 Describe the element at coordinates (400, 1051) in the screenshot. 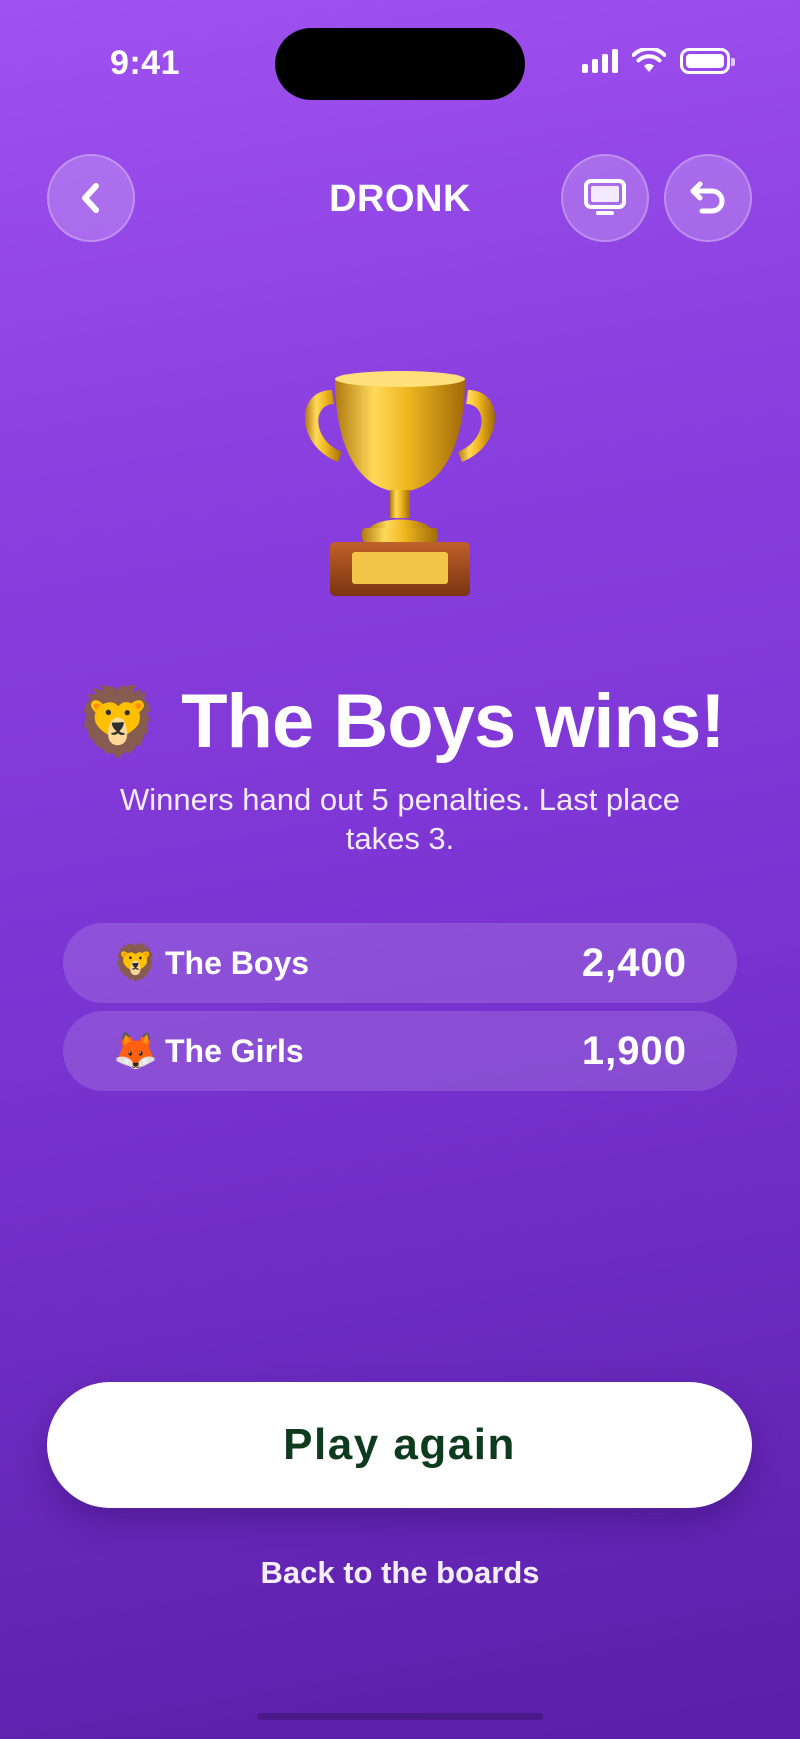

I see `score-row: 🦊 The Girls 1,900` at that location.